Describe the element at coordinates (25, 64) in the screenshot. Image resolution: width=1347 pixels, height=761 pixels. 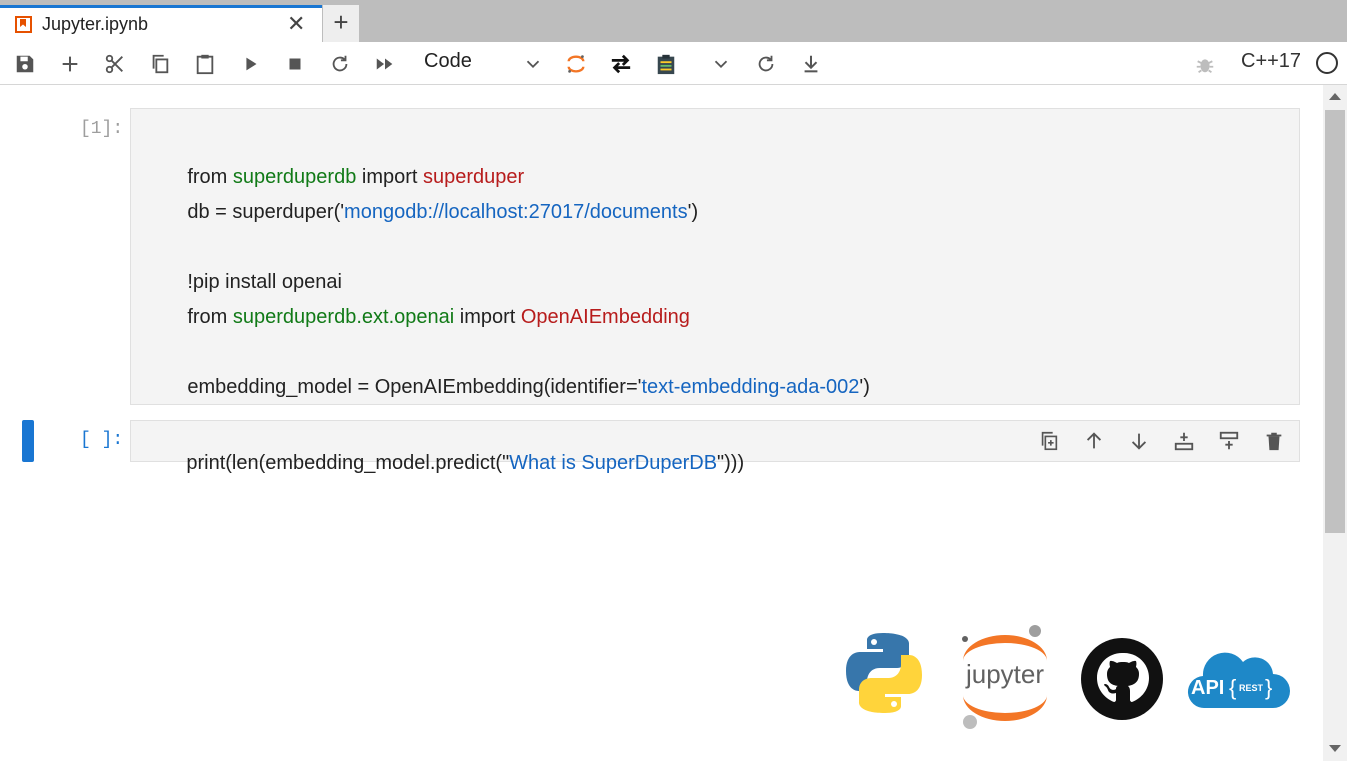
I see `save-icon` at that location.